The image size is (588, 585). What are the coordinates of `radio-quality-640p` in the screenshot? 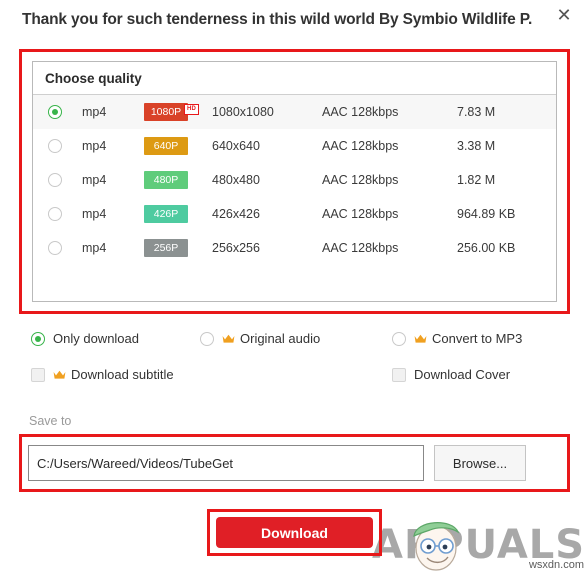 It's located at (55, 146).